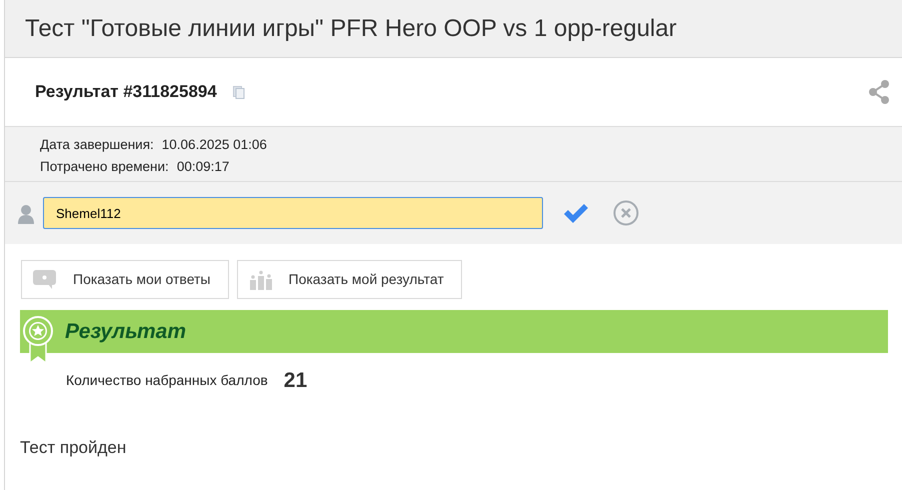 This screenshot has width=902, height=490. Describe the element at coordinates (626, 213) in the screenshot. I see `cancel-icon` at that location.